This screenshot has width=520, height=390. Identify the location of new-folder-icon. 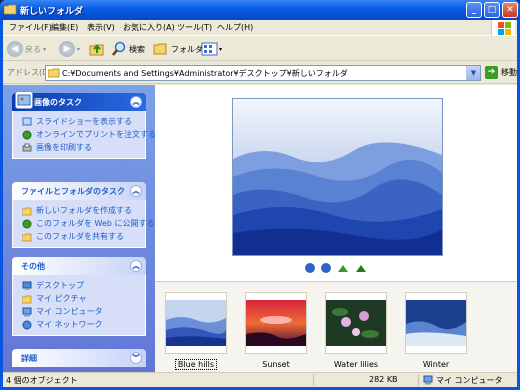
(27, 211).